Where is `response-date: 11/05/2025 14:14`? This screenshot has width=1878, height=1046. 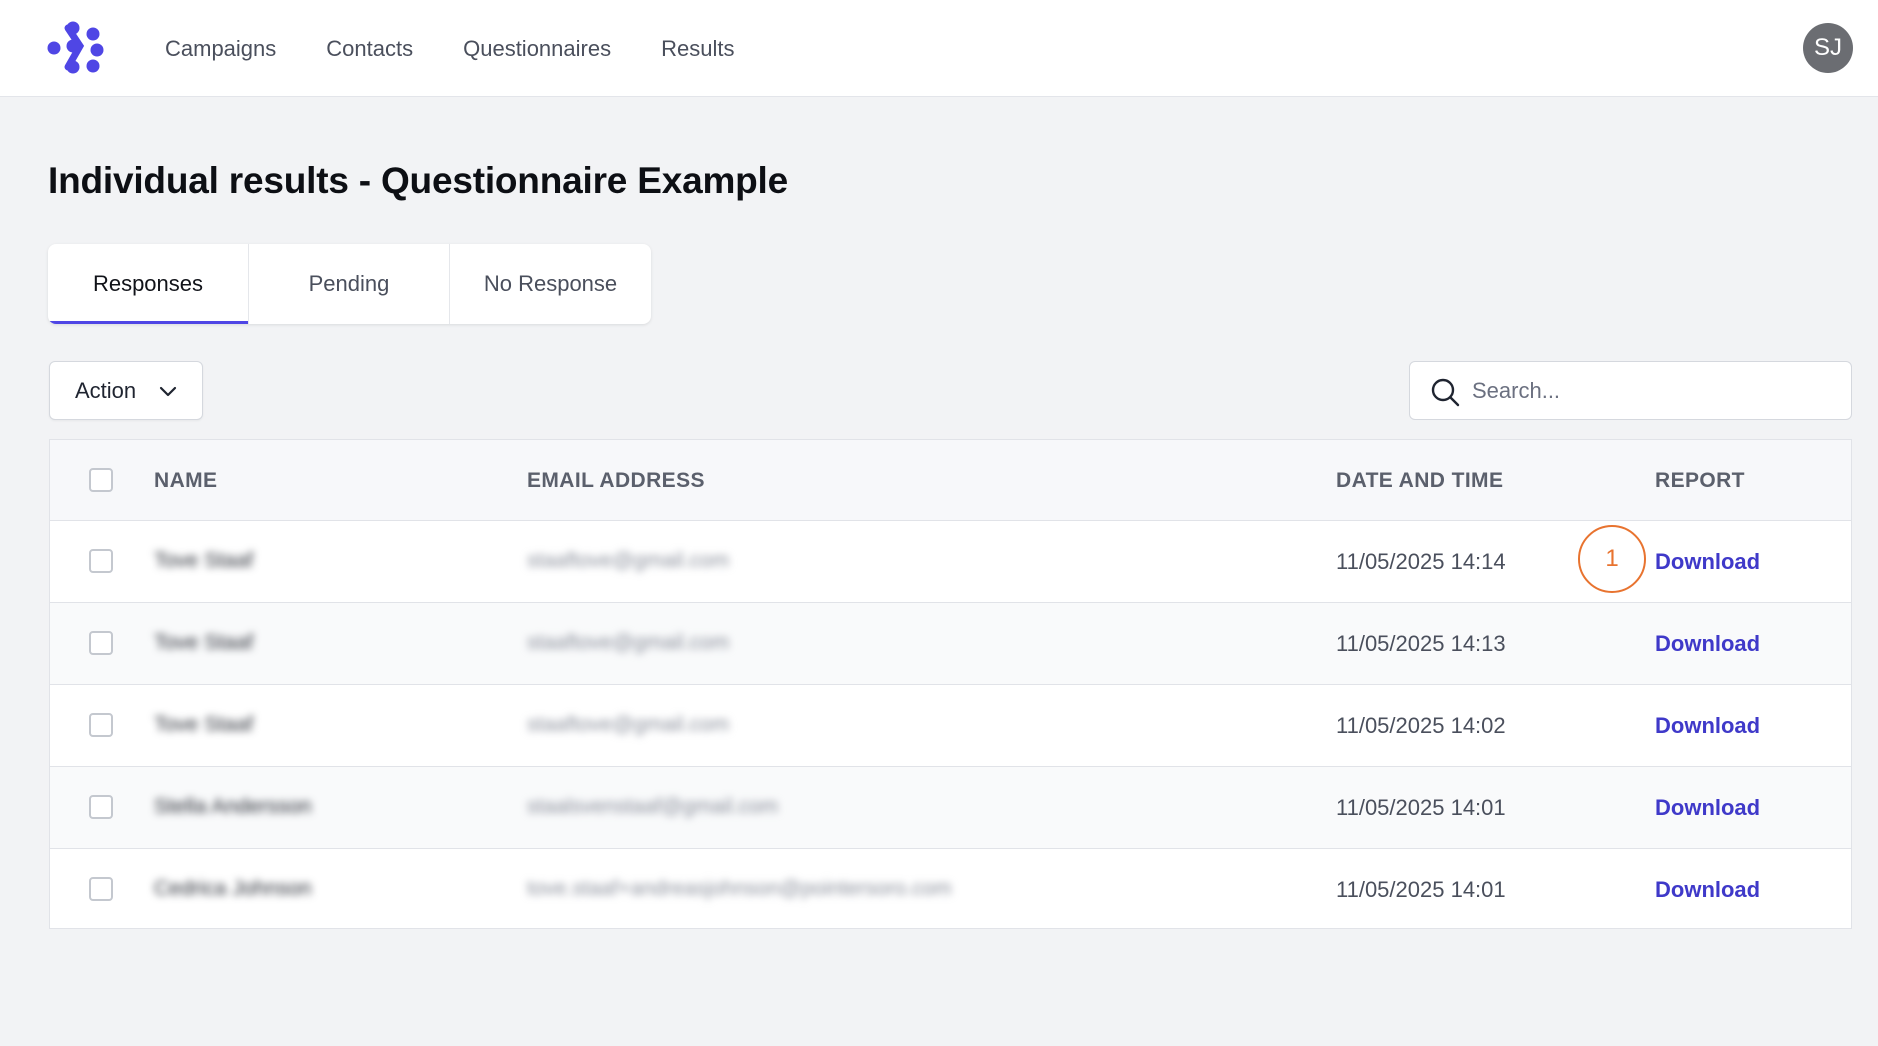
response-date: 11/05/2025 14:14 is located at coordinates (1421, 561).